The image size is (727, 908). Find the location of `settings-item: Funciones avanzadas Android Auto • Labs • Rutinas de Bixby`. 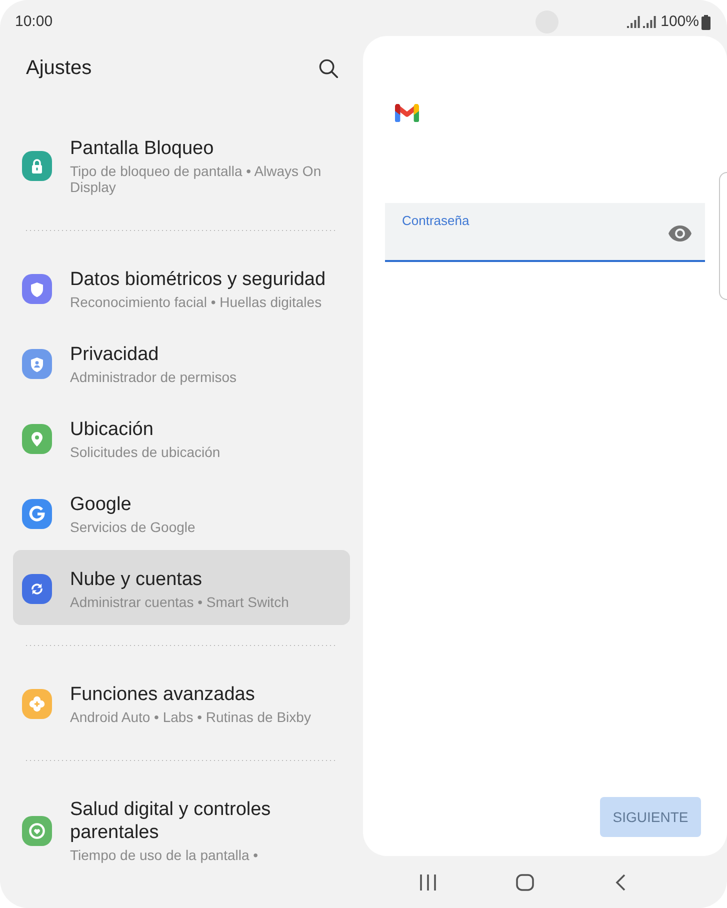

settings-item: Funciones avanzadas Android Auto • Labs • Rutinas de Bixby is located at coordinates (181, 702).